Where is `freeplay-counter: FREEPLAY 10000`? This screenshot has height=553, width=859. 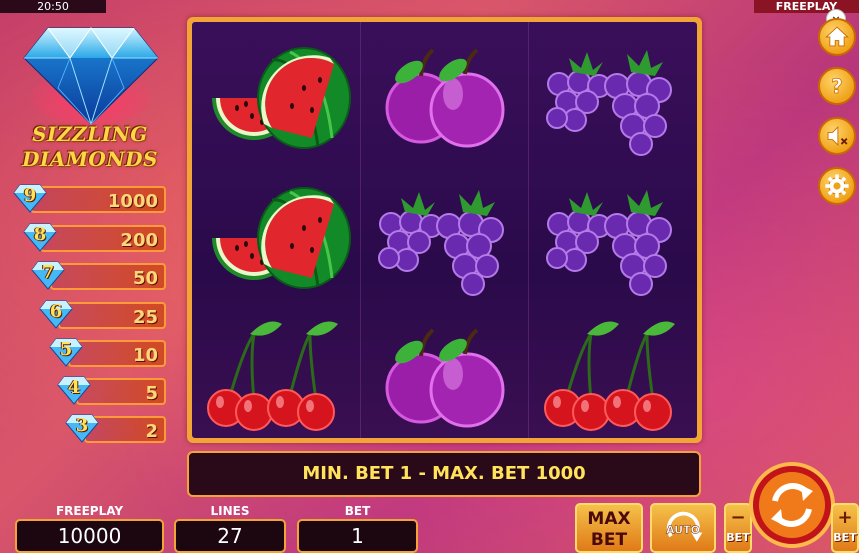
freeplay-counter: FREEPLAY 10000 is located at coordinates (89, 528).